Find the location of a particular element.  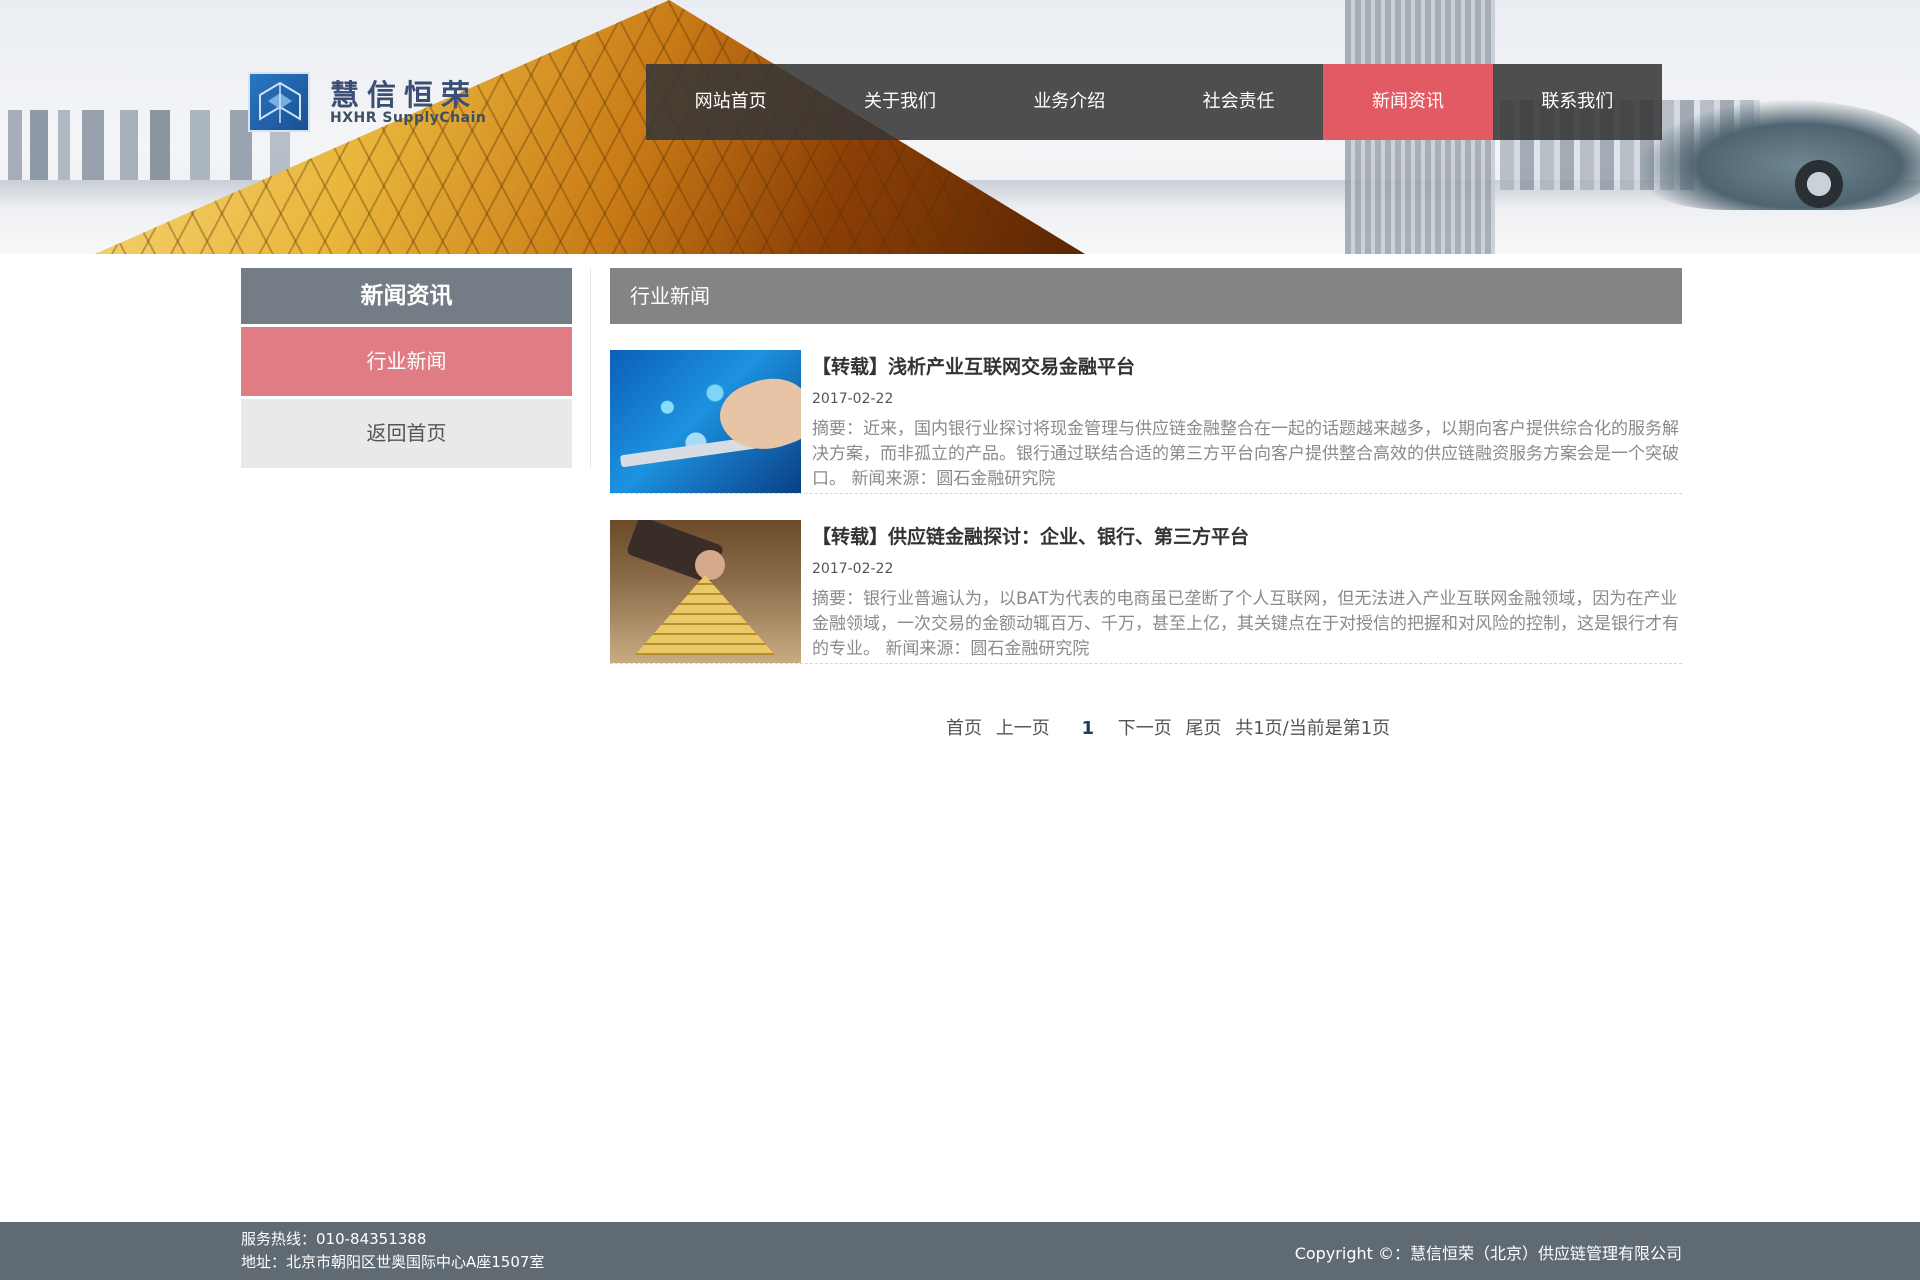

pager-first: 首页 is located at coordinates (964, 728).